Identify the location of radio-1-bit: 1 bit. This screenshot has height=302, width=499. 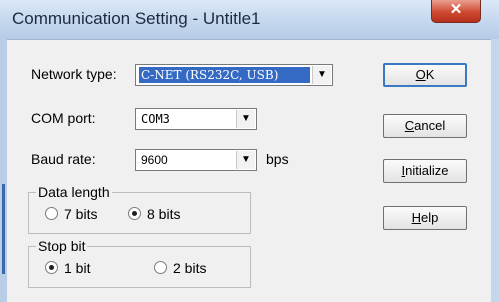
(67, 268).